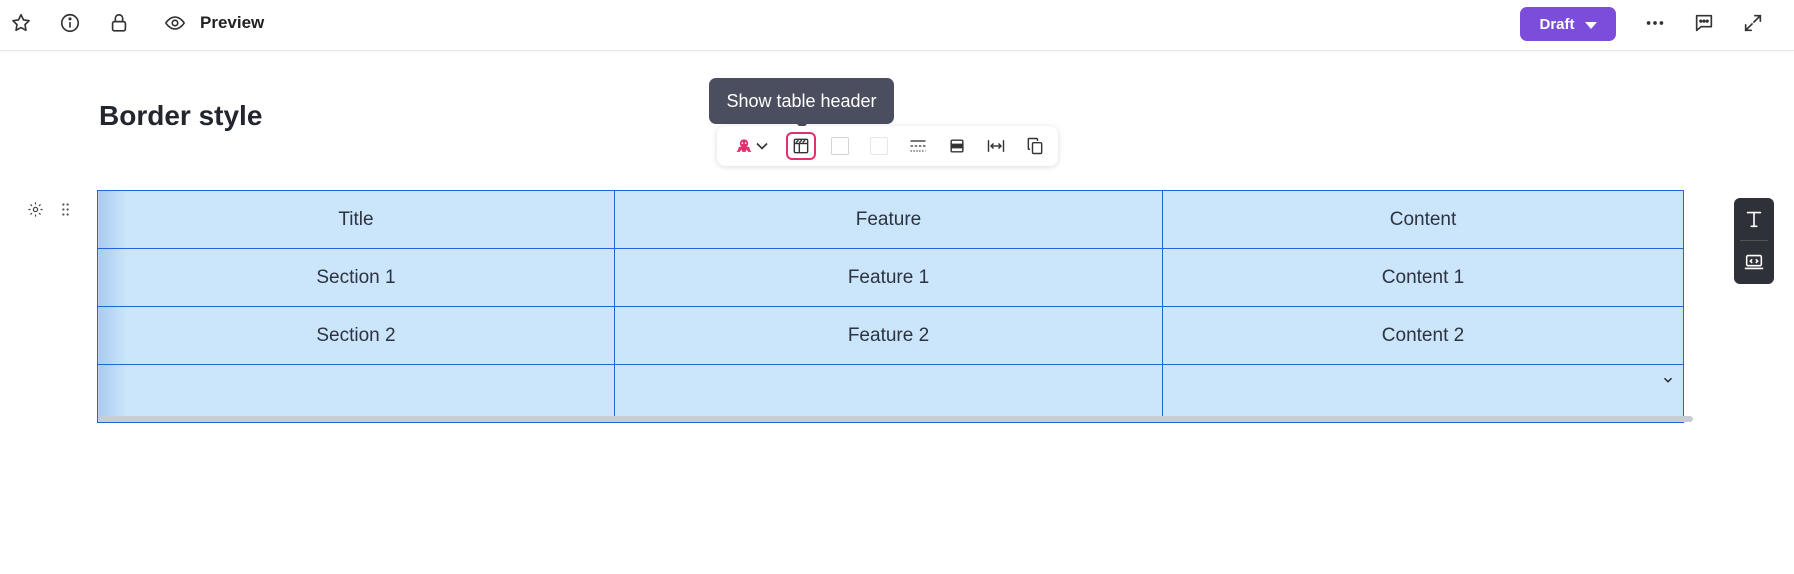 The height and width of the screenshot is (574, 1794). I want to click on cell-menu-chevron-icon, so click(1668, 380).